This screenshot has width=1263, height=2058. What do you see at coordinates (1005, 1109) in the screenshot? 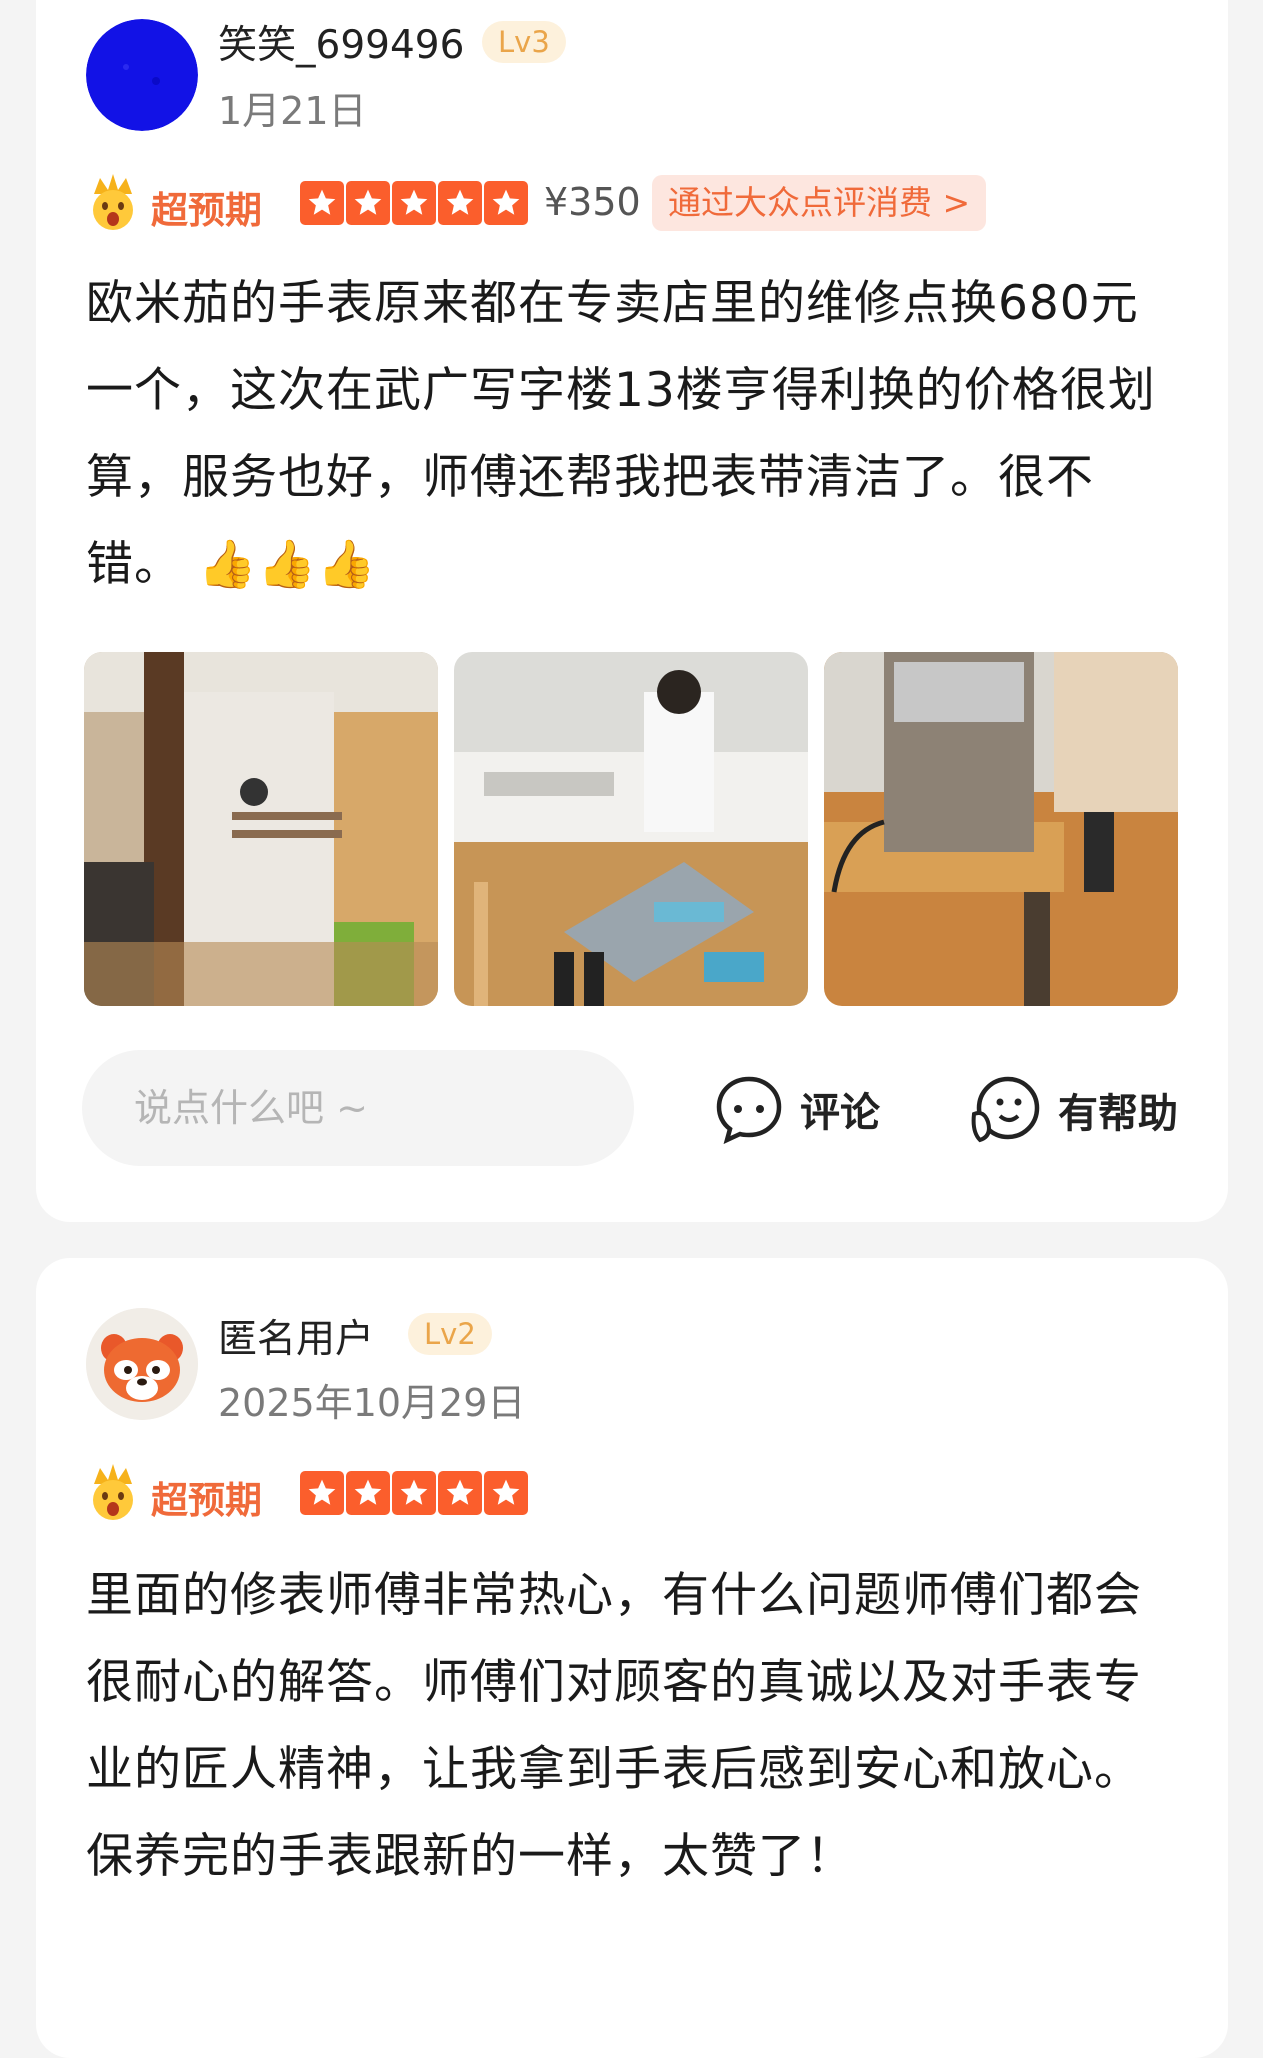
I see `helpful-face-icon` at bounding box center [1005, 1109].